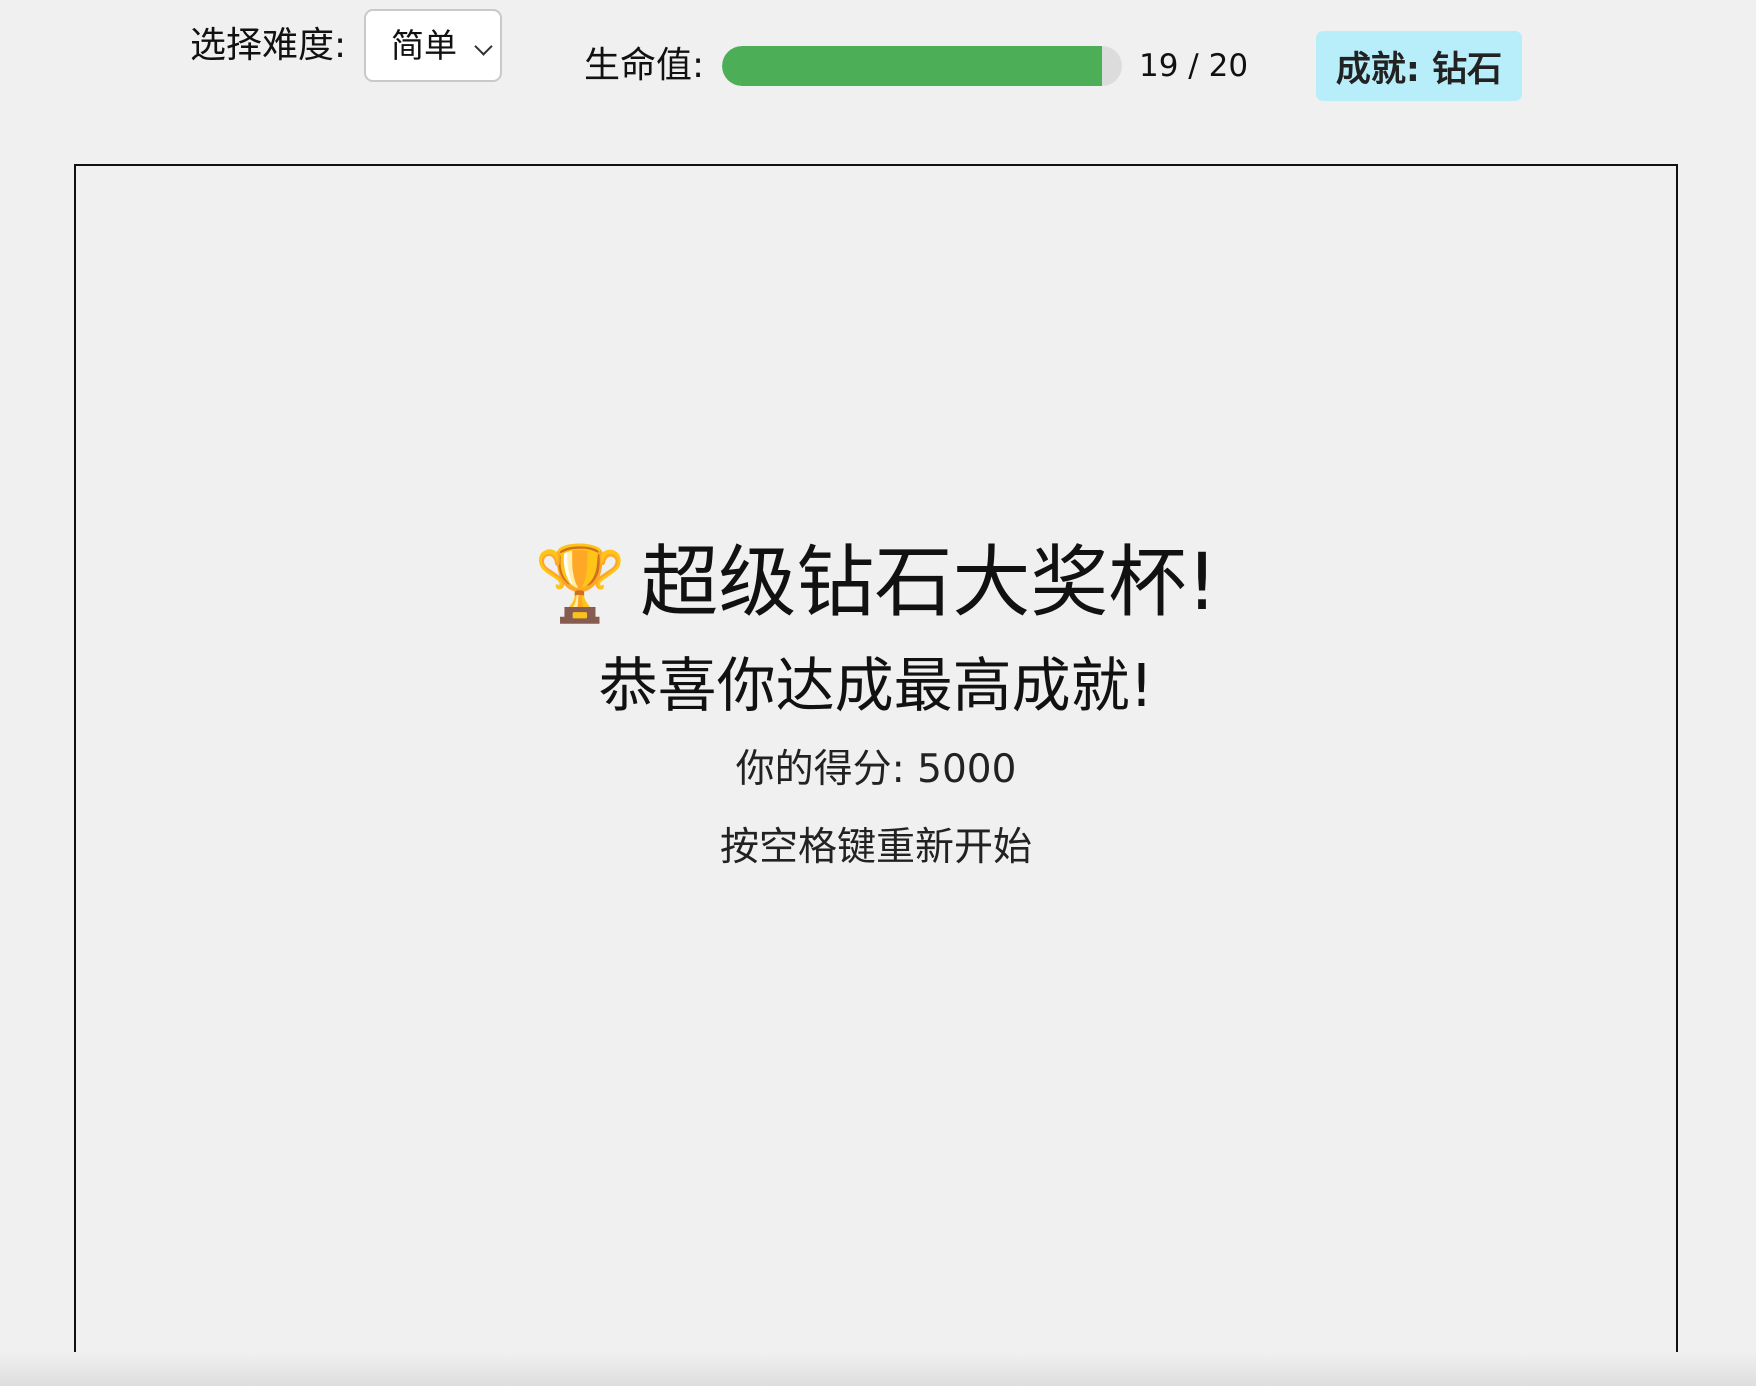  I want to click on trophy-icon: 🏆, so click(580, 584).